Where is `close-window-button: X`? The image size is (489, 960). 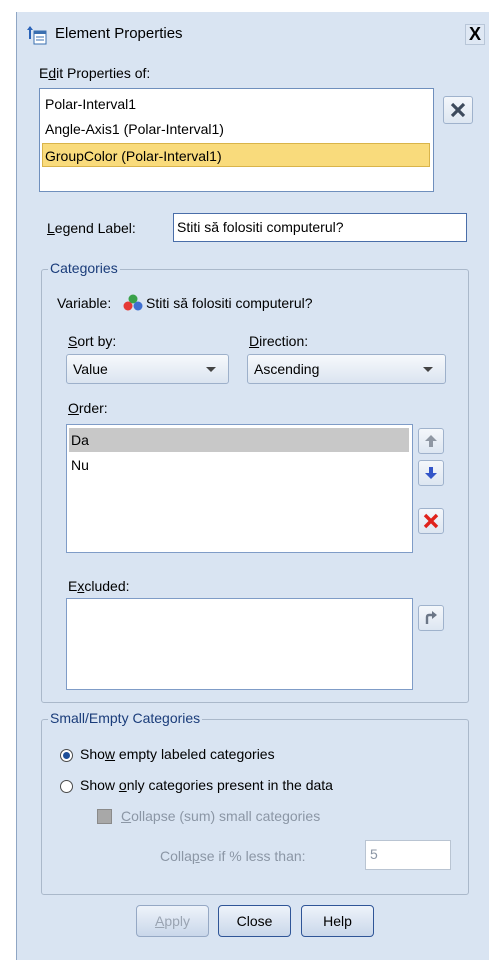
close-window-button: X is located at coordinates (475, 34).